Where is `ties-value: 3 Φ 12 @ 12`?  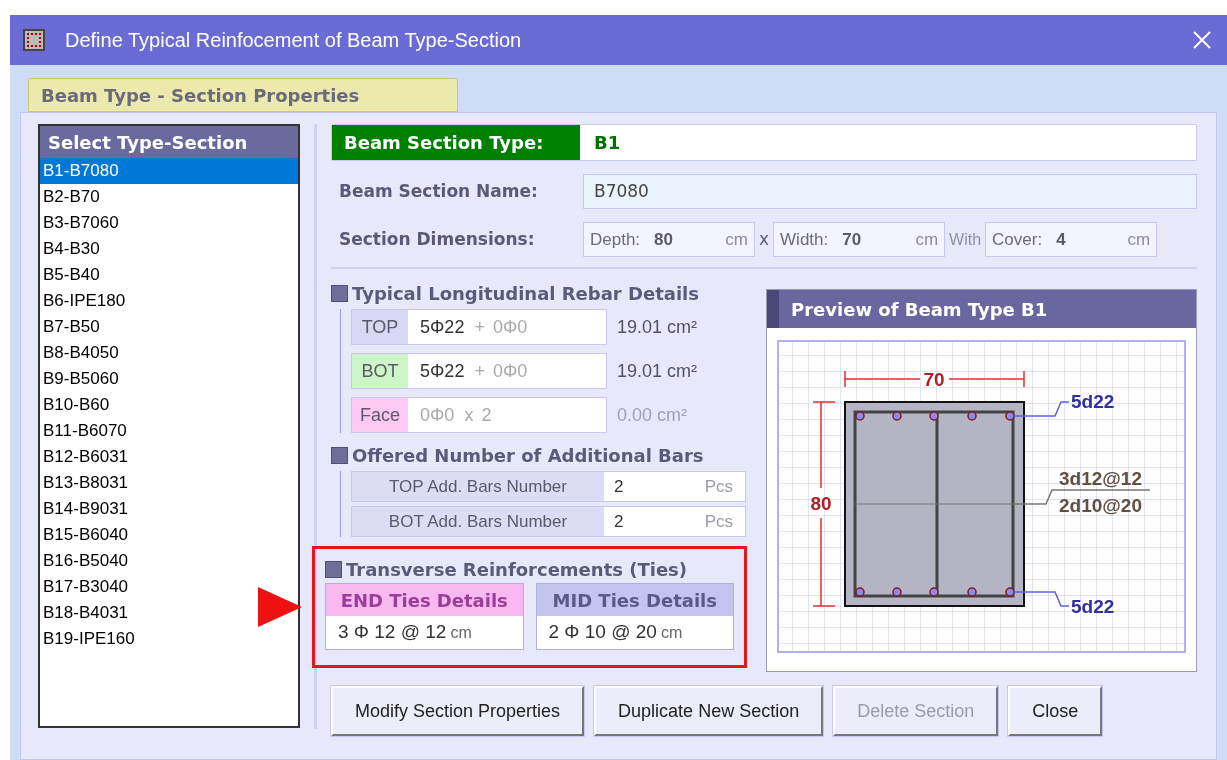 ties-value: 3 Φ 12 @ 12 is located at coordinates (392, 632).